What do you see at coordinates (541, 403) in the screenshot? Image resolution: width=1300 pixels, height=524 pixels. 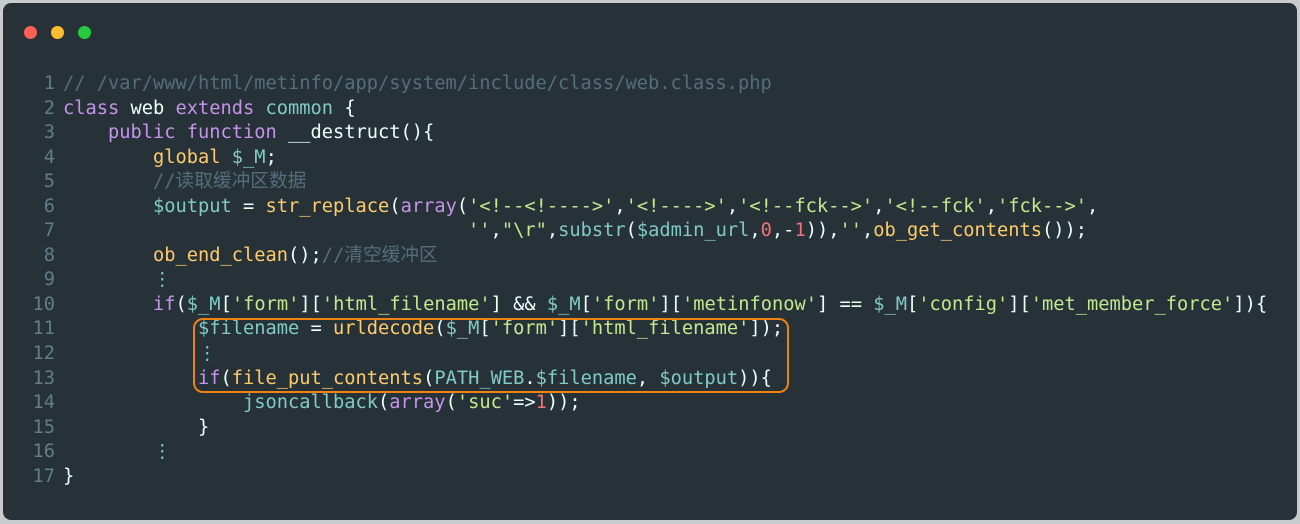 I see `code-token: 1` at bounding box center [541, 403].